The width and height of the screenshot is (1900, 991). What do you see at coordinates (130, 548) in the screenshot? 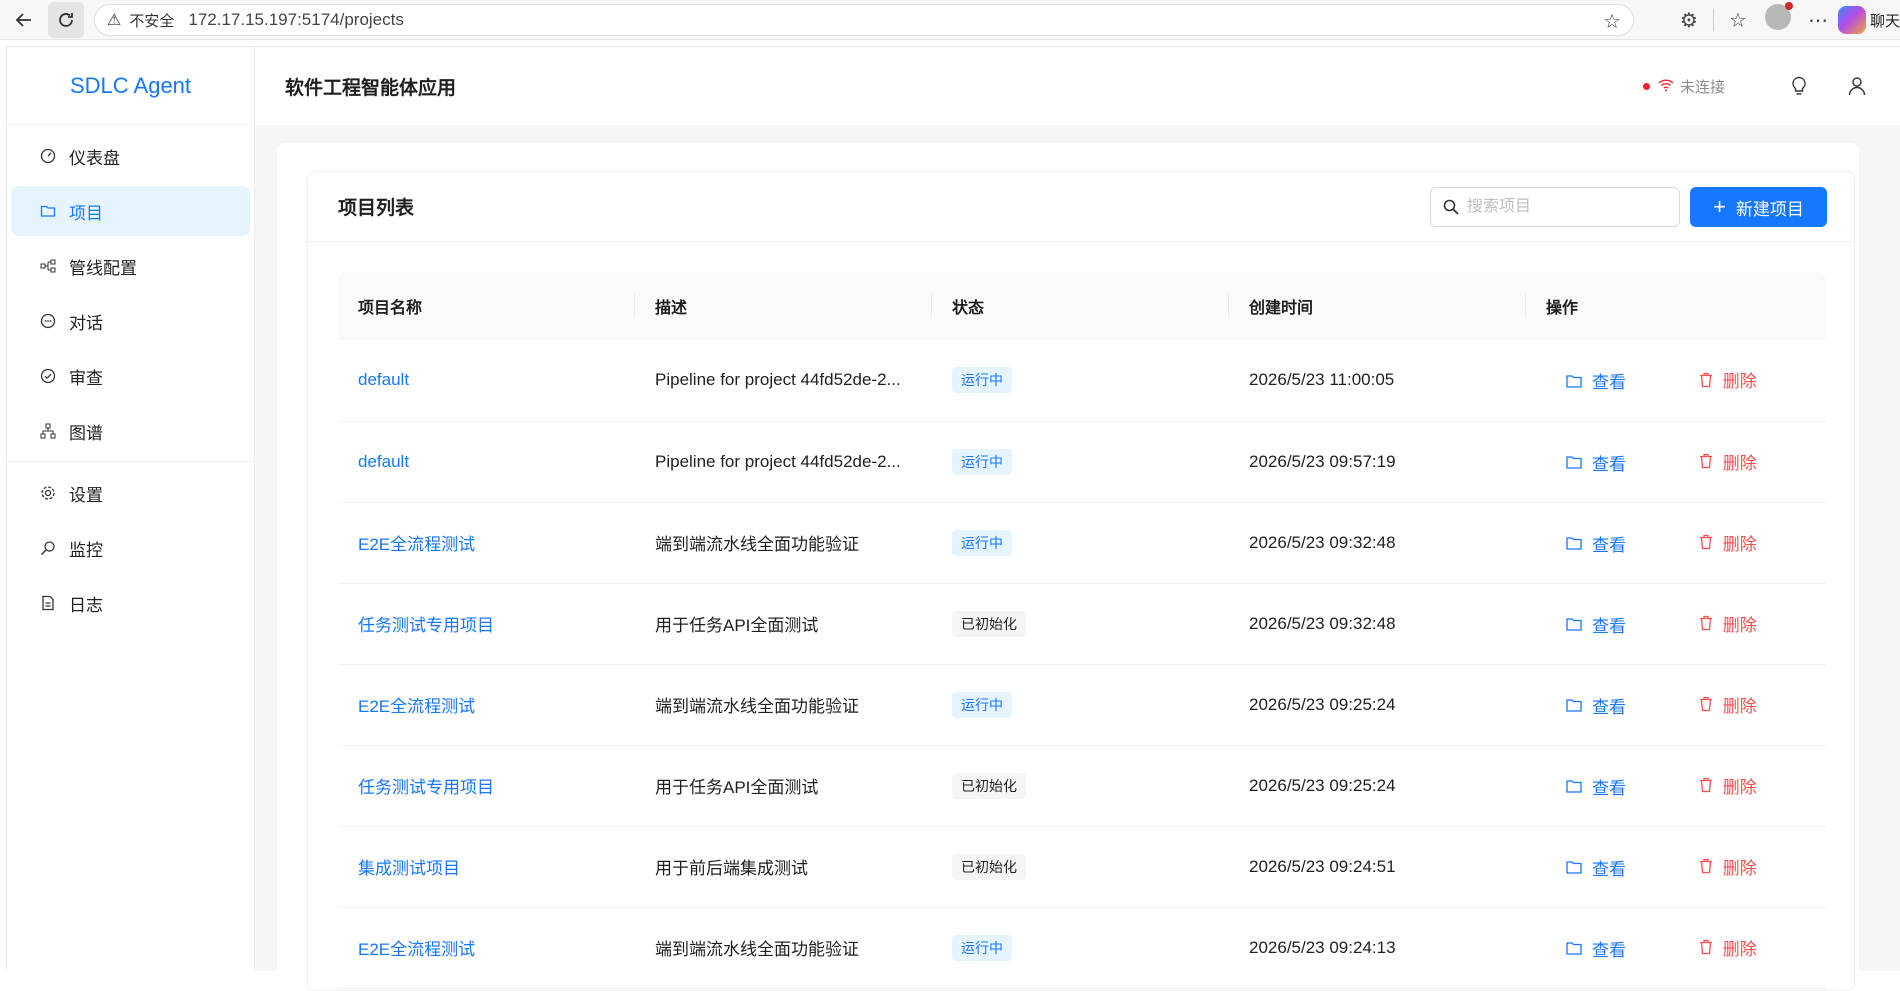
I see `sidebar-item-monitor: 监控` at bounding box center [130, 548].